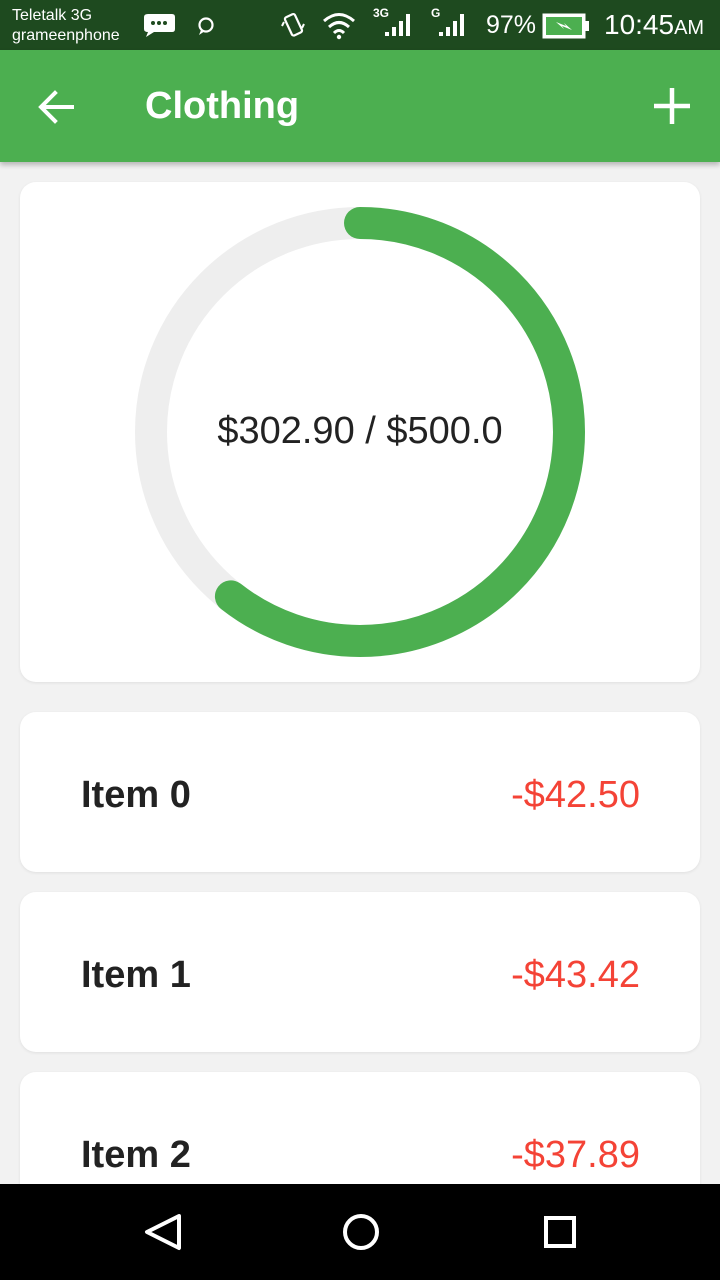 This screenshot has width=720, height=1280. I want to click on nav-back-button, so click(163, 1232).